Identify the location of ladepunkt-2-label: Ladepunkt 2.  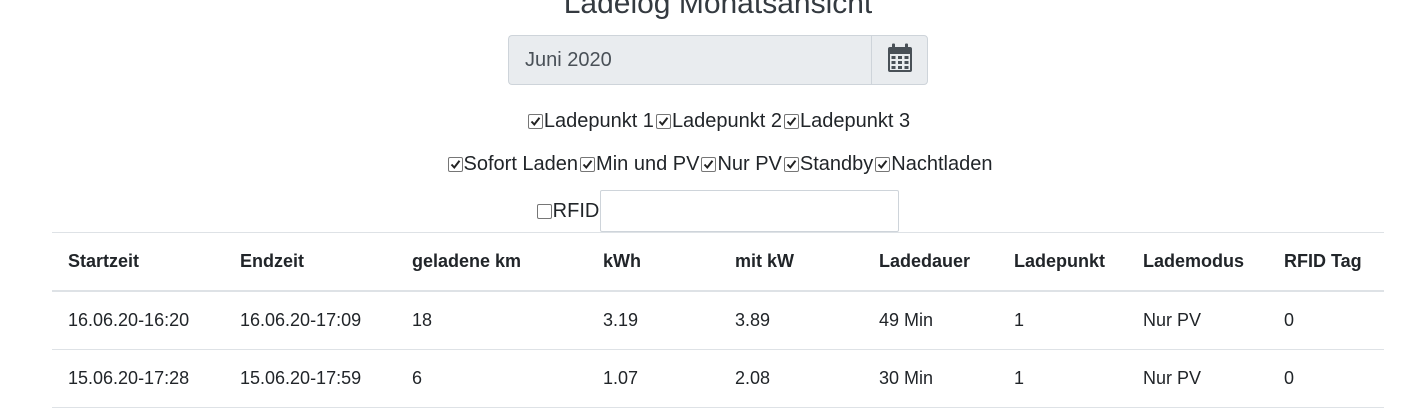
(727, 120).